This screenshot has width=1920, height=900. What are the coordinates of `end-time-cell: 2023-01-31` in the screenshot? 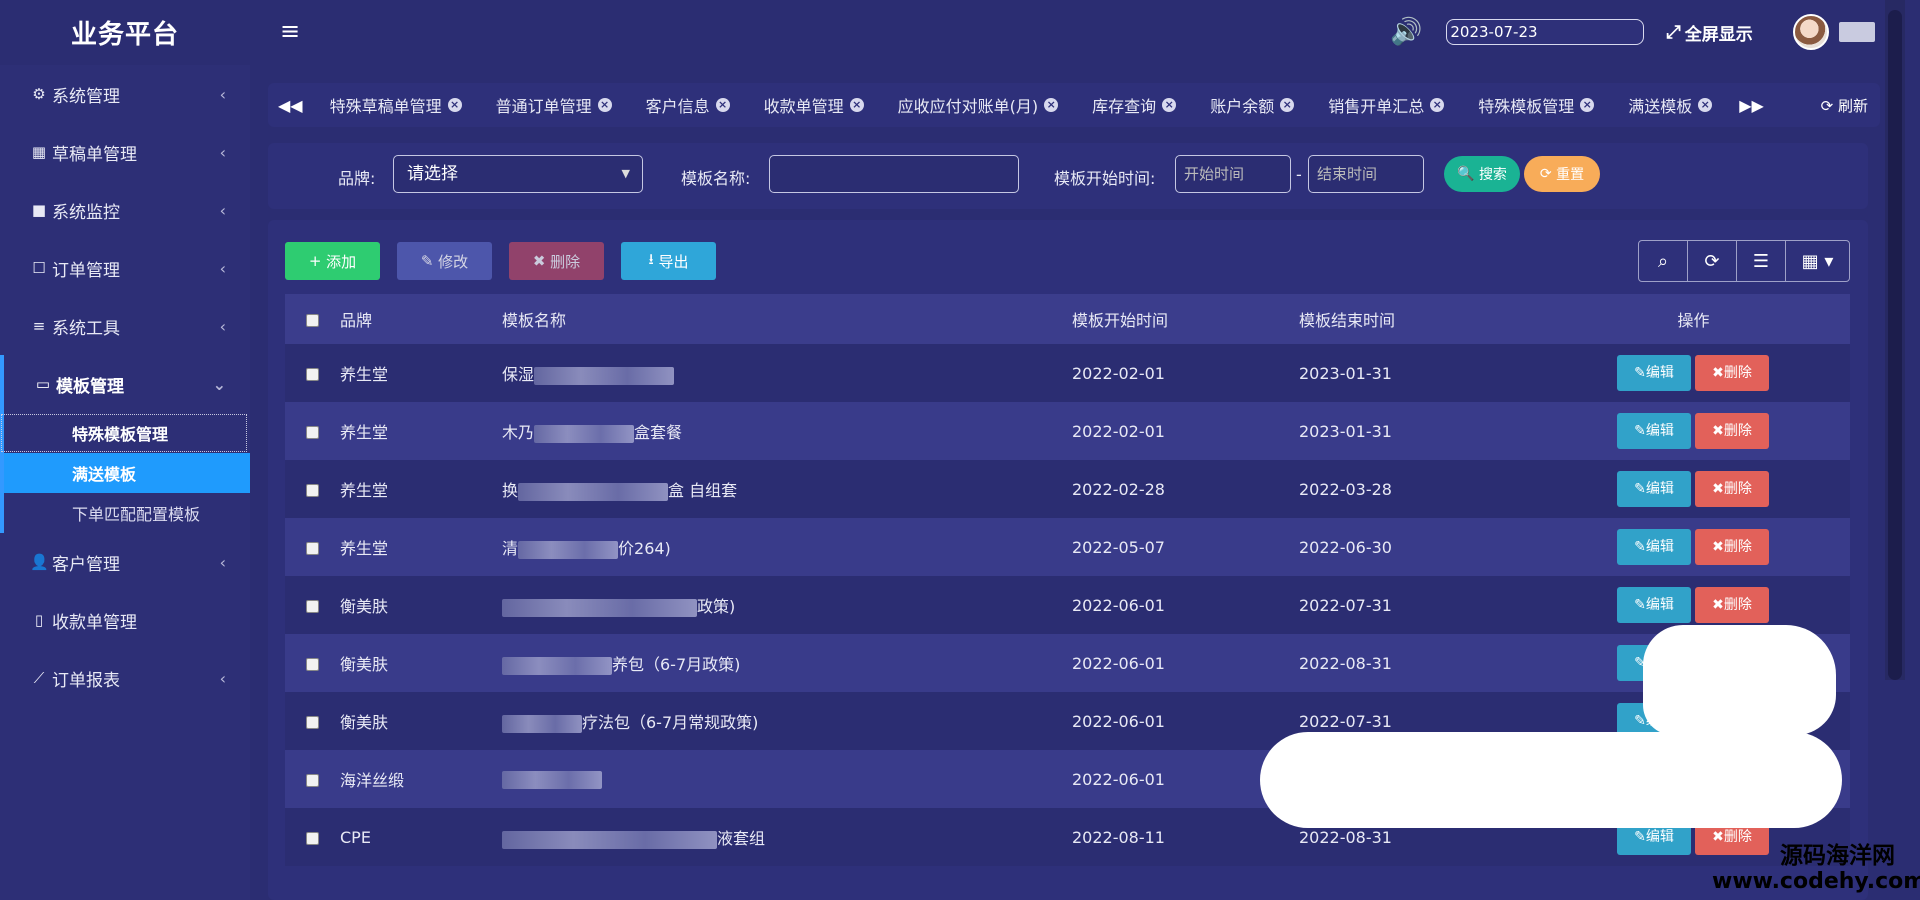 It's located at (1418, 431).